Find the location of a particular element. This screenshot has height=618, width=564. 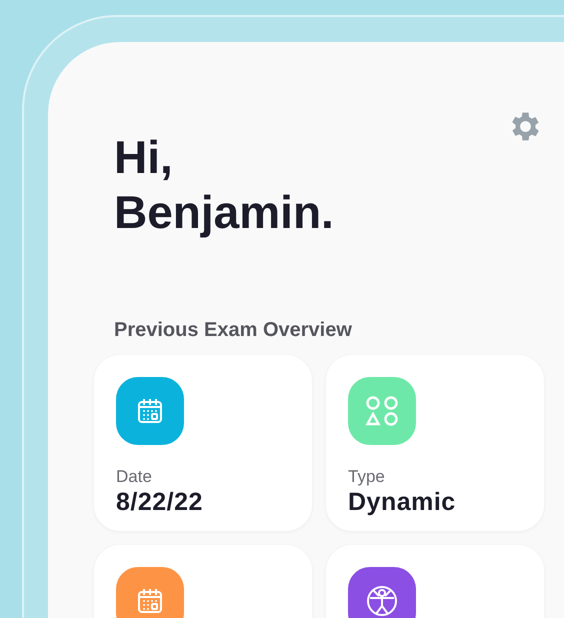

exam-card: Type Dynamic is located at coordinates (435, 443).